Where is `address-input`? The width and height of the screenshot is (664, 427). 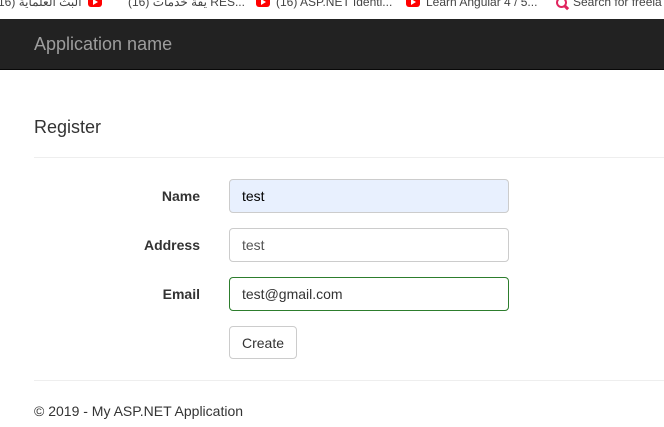 address-input is located at coordinates (369, 245).